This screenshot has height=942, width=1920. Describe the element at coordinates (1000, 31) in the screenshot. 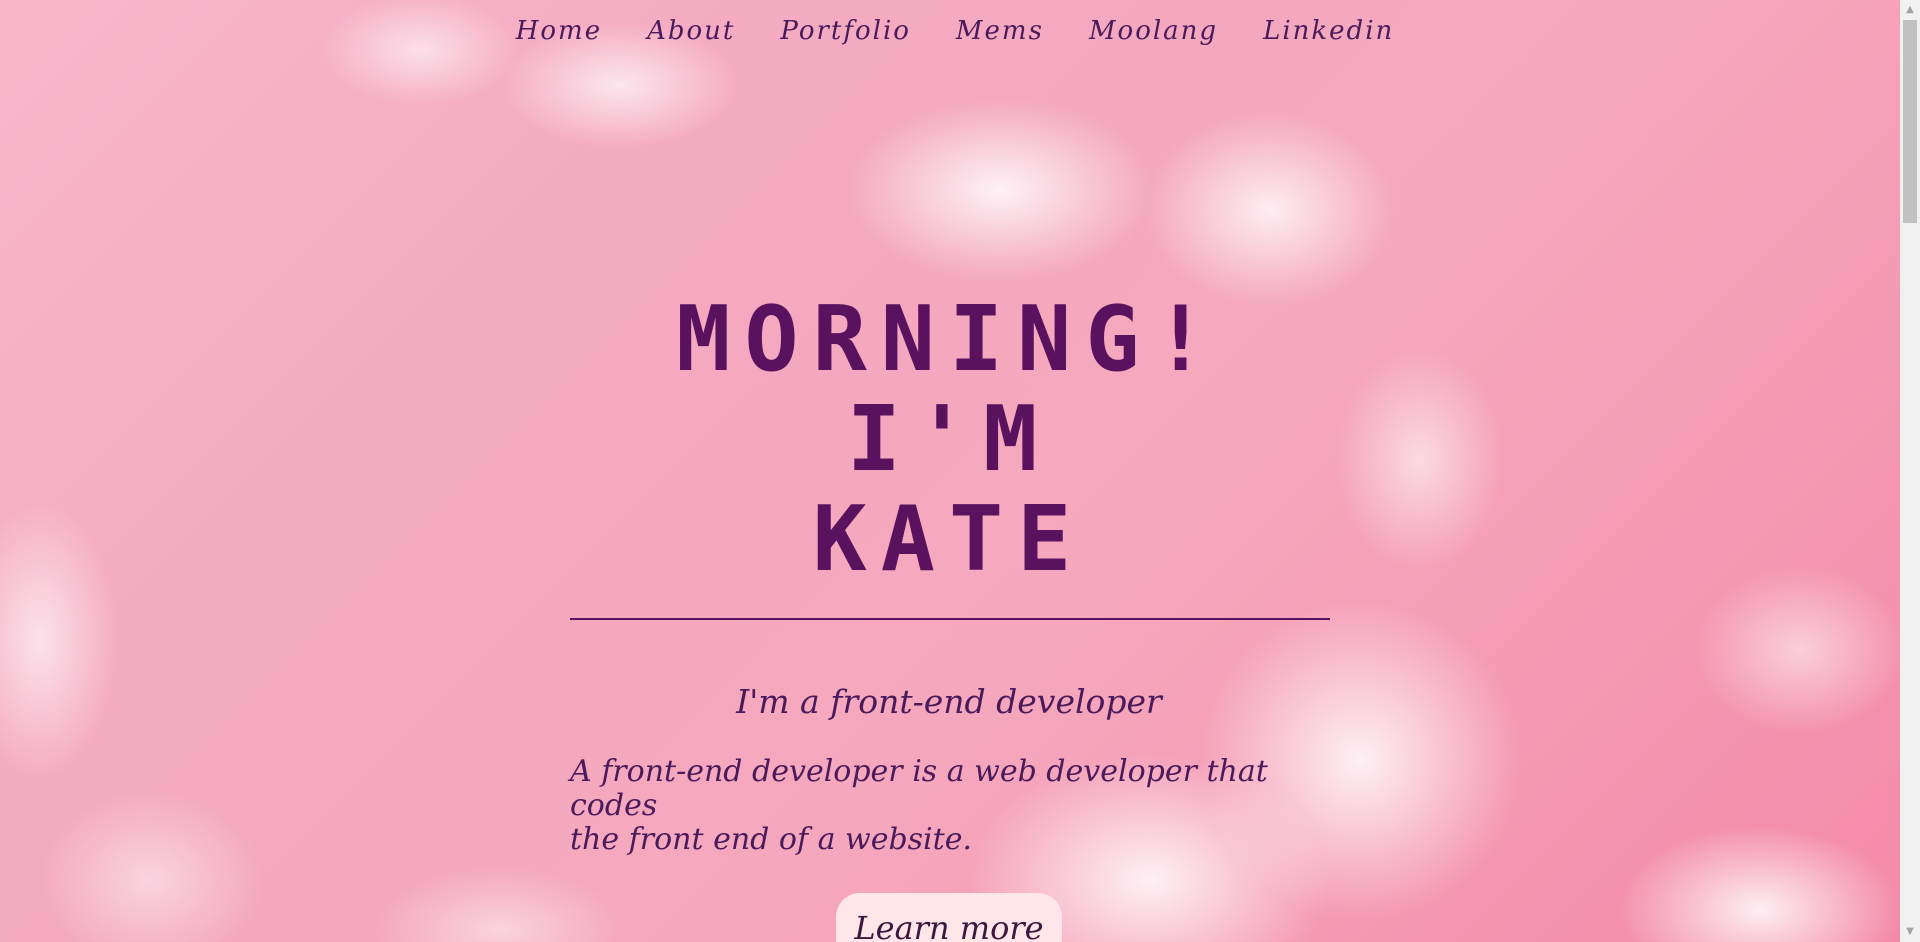

I see `nav-mems-link: Mems` at that location.